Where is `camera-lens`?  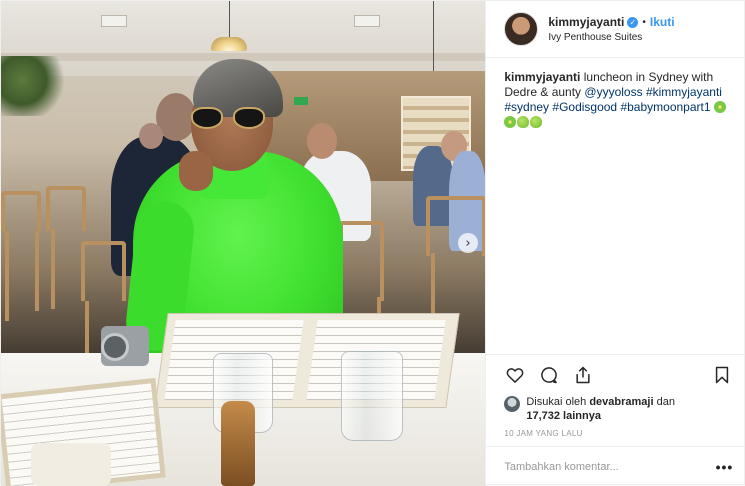 camera-lens is located at coordinates (115, 347).